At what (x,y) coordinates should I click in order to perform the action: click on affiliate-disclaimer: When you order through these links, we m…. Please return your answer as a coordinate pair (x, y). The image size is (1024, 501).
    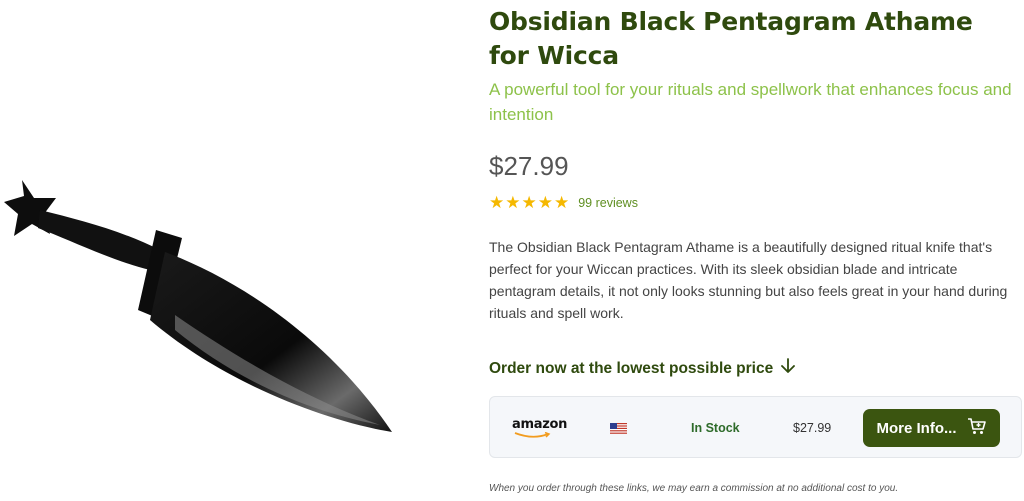
    Looking at the image, I should click on (694, 488).